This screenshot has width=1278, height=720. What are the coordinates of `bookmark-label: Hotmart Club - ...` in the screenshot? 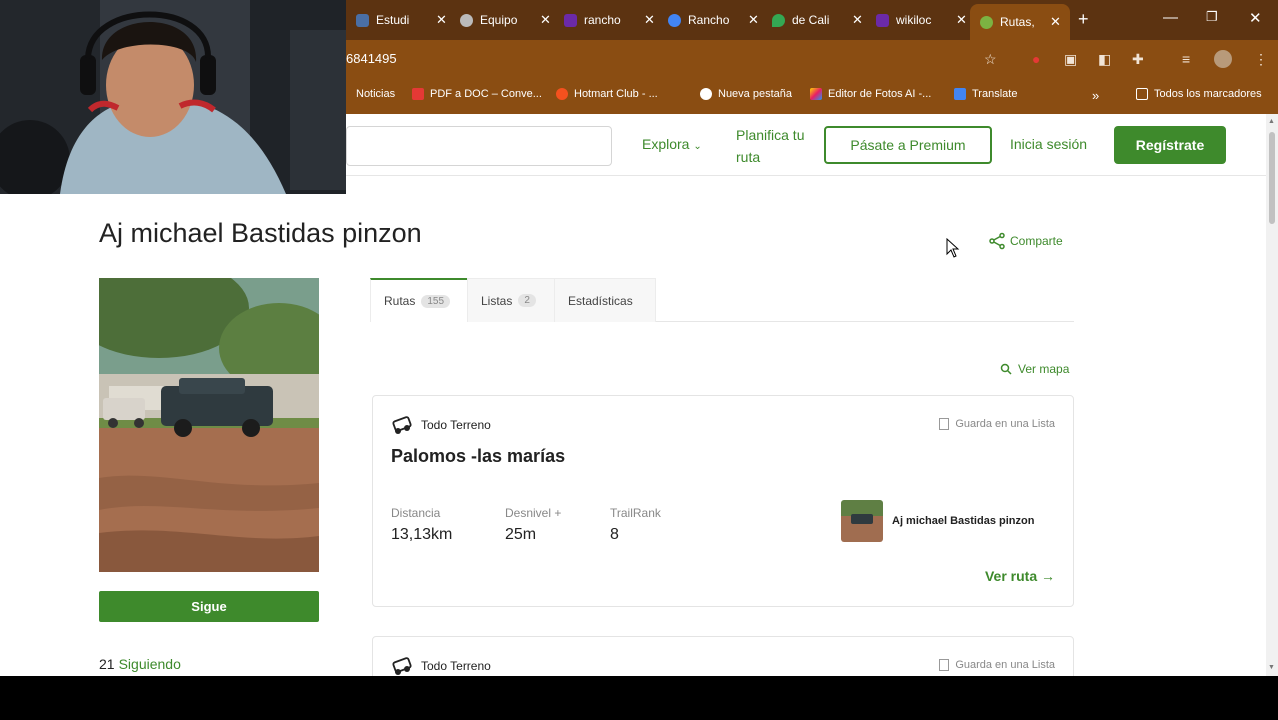 It's located at (616, 94).